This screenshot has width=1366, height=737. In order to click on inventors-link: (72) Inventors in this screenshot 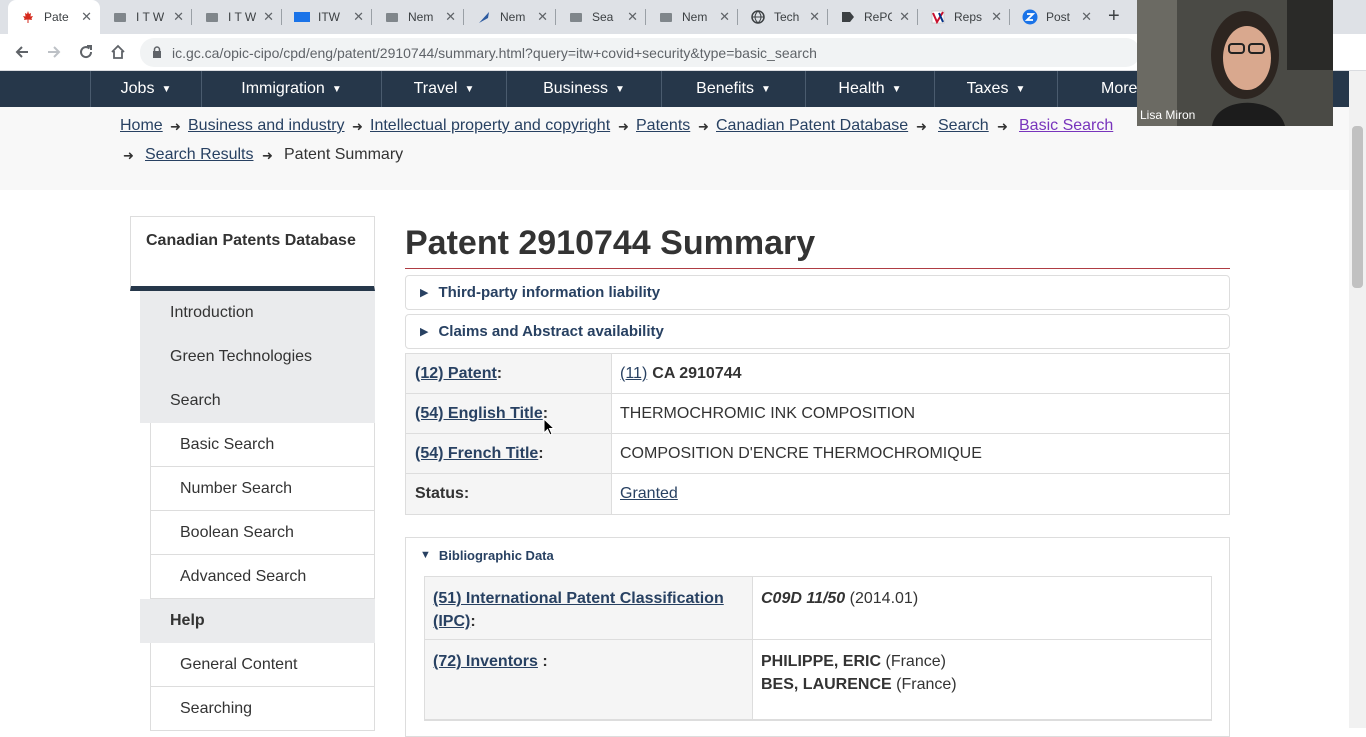, I will do `click(485, 661)`.